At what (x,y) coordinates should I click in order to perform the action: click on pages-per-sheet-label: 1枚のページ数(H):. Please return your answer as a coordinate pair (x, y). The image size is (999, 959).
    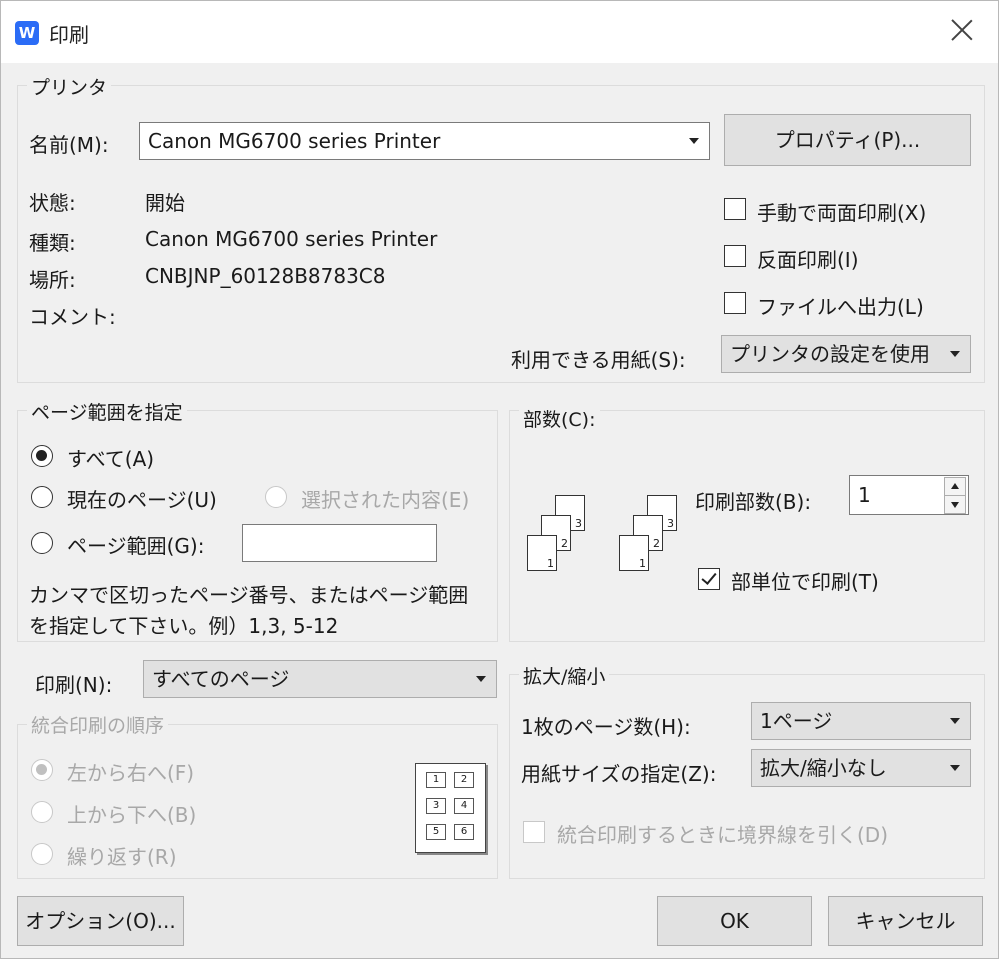
    Looking at the image, I should click on (606, 727).